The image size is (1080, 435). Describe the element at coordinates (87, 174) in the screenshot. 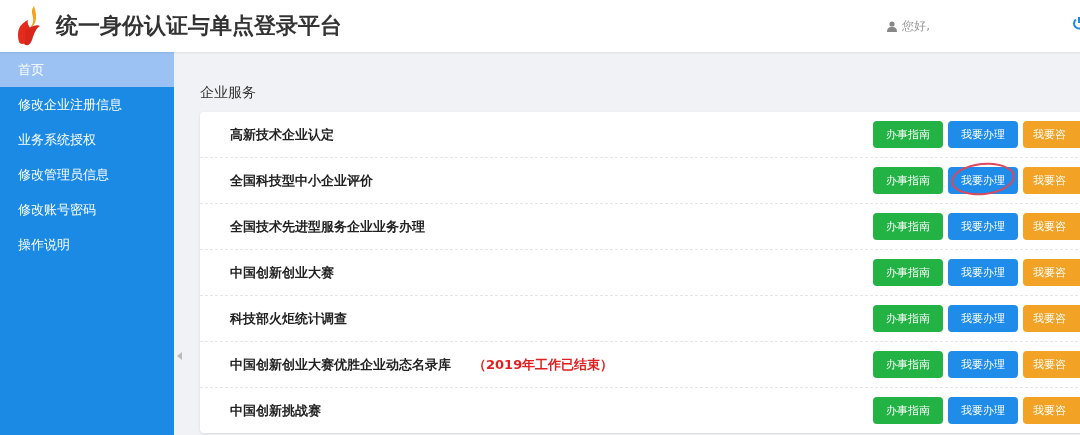

I see `sidebar-item: 修改管理员信息` at that location.